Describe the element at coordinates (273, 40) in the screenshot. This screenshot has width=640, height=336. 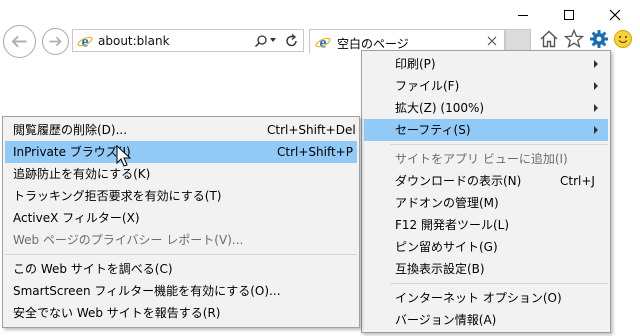
I see `address-dropdown-icon` at that location.